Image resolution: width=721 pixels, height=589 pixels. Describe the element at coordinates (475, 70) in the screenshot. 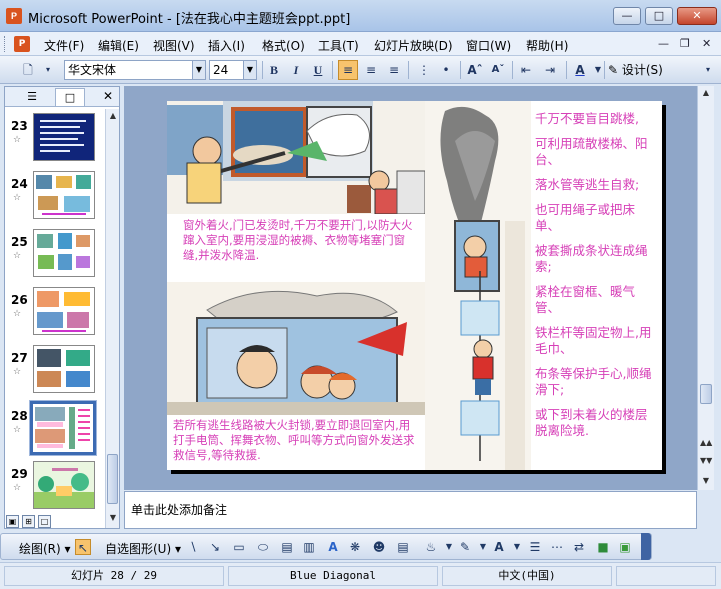

I see `increase-font-icon: Aˆ` at that location.